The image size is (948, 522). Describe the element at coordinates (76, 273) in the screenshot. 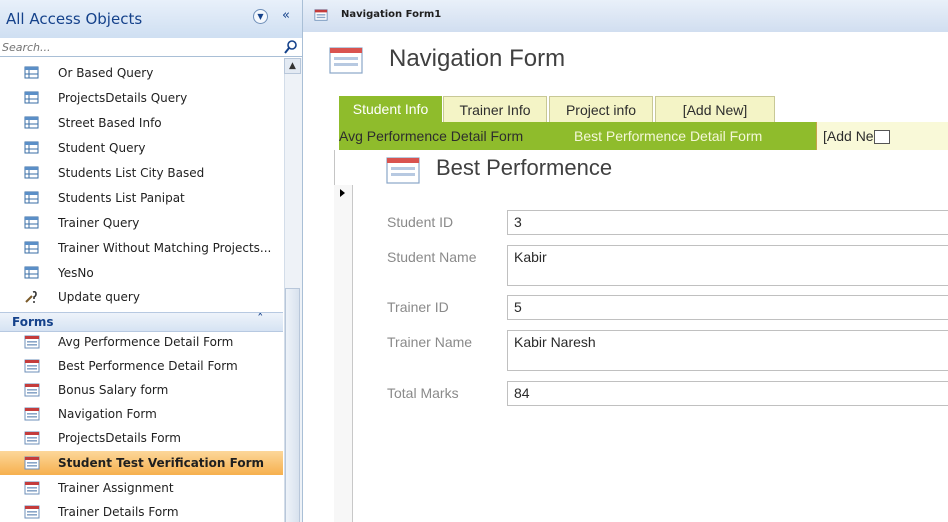

I see `list-item-label: YesNo` at that location.